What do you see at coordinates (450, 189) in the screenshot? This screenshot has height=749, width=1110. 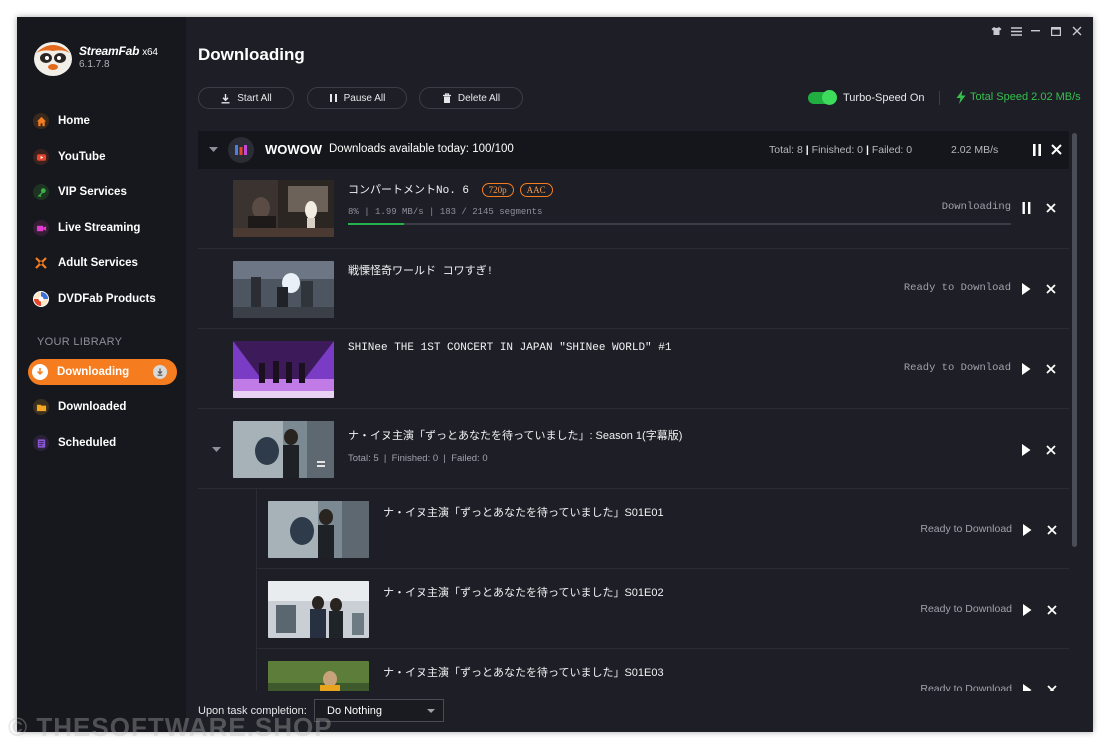 I see `video-title: コンパートメントNo. 6 720p AAC` at bounding box center [450, 189].